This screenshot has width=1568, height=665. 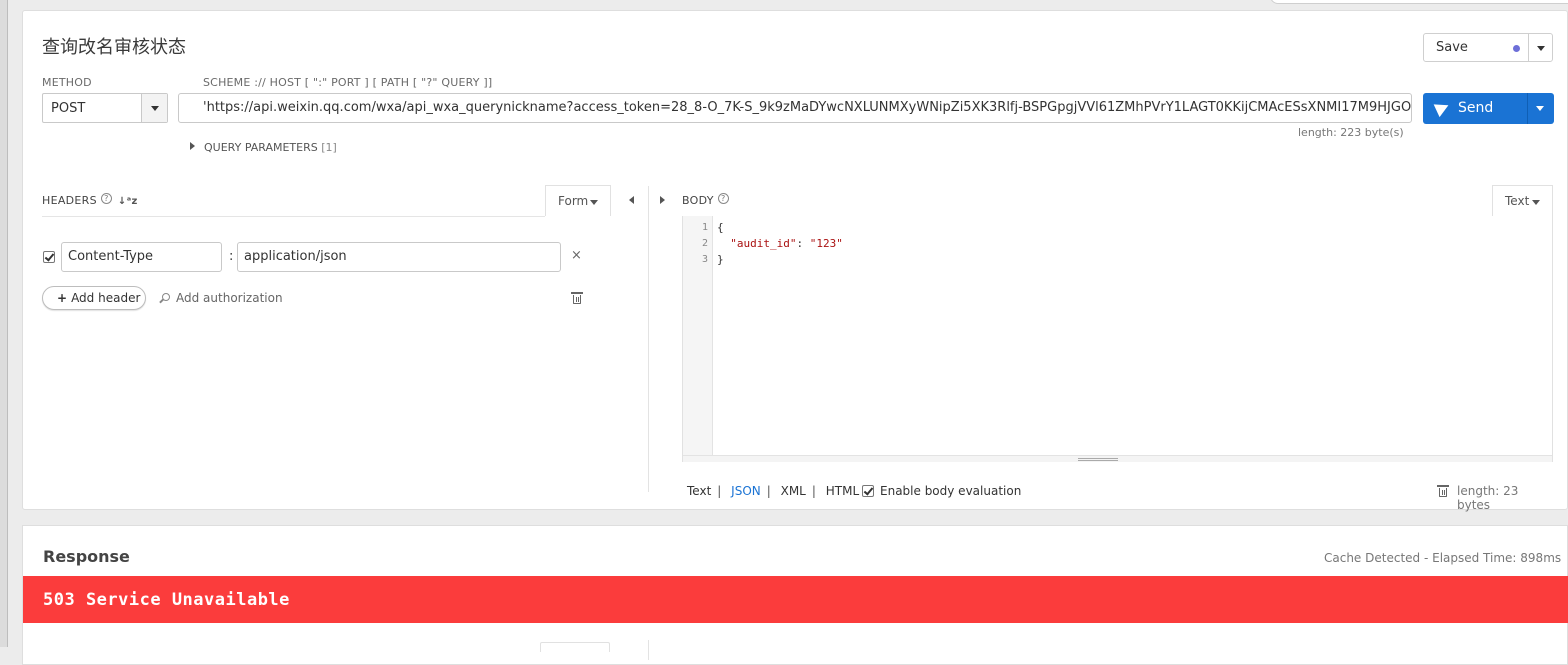 I want to click on add-header-button: + Add header, so click(x=94, y=298).